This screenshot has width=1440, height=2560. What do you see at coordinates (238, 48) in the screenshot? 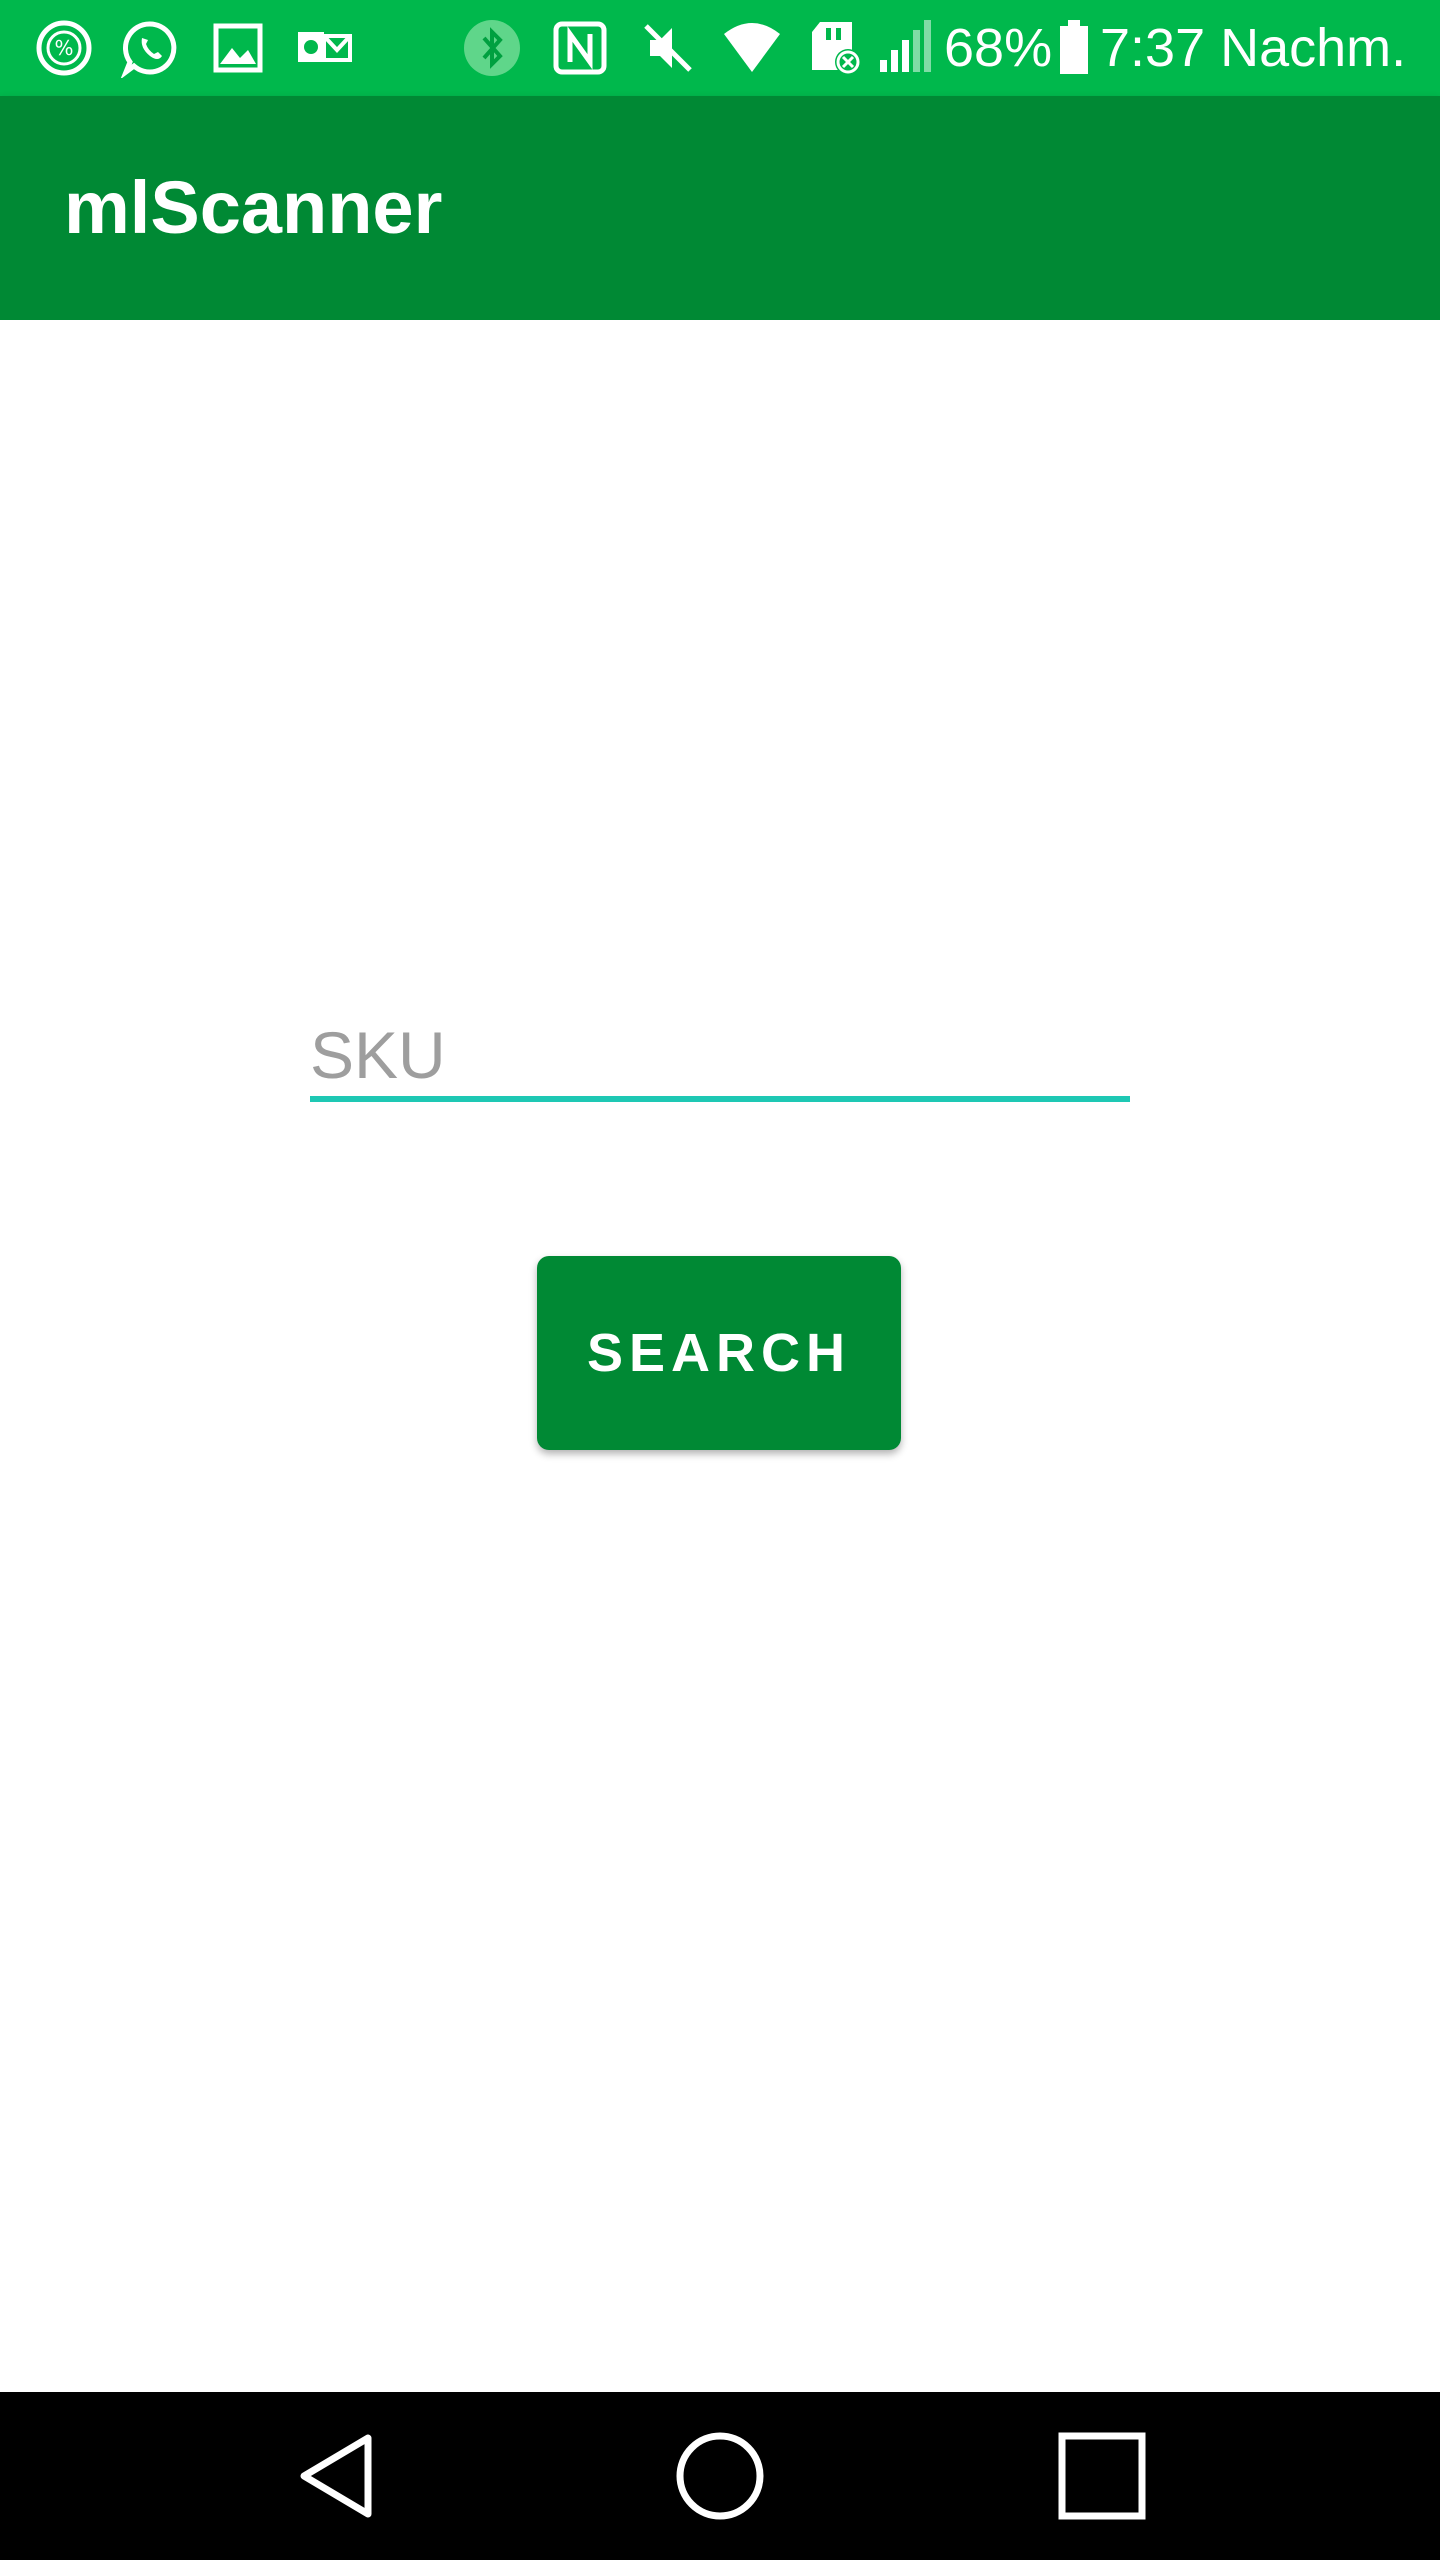
I see `gallery-icon` at bounding box center [238, 48].